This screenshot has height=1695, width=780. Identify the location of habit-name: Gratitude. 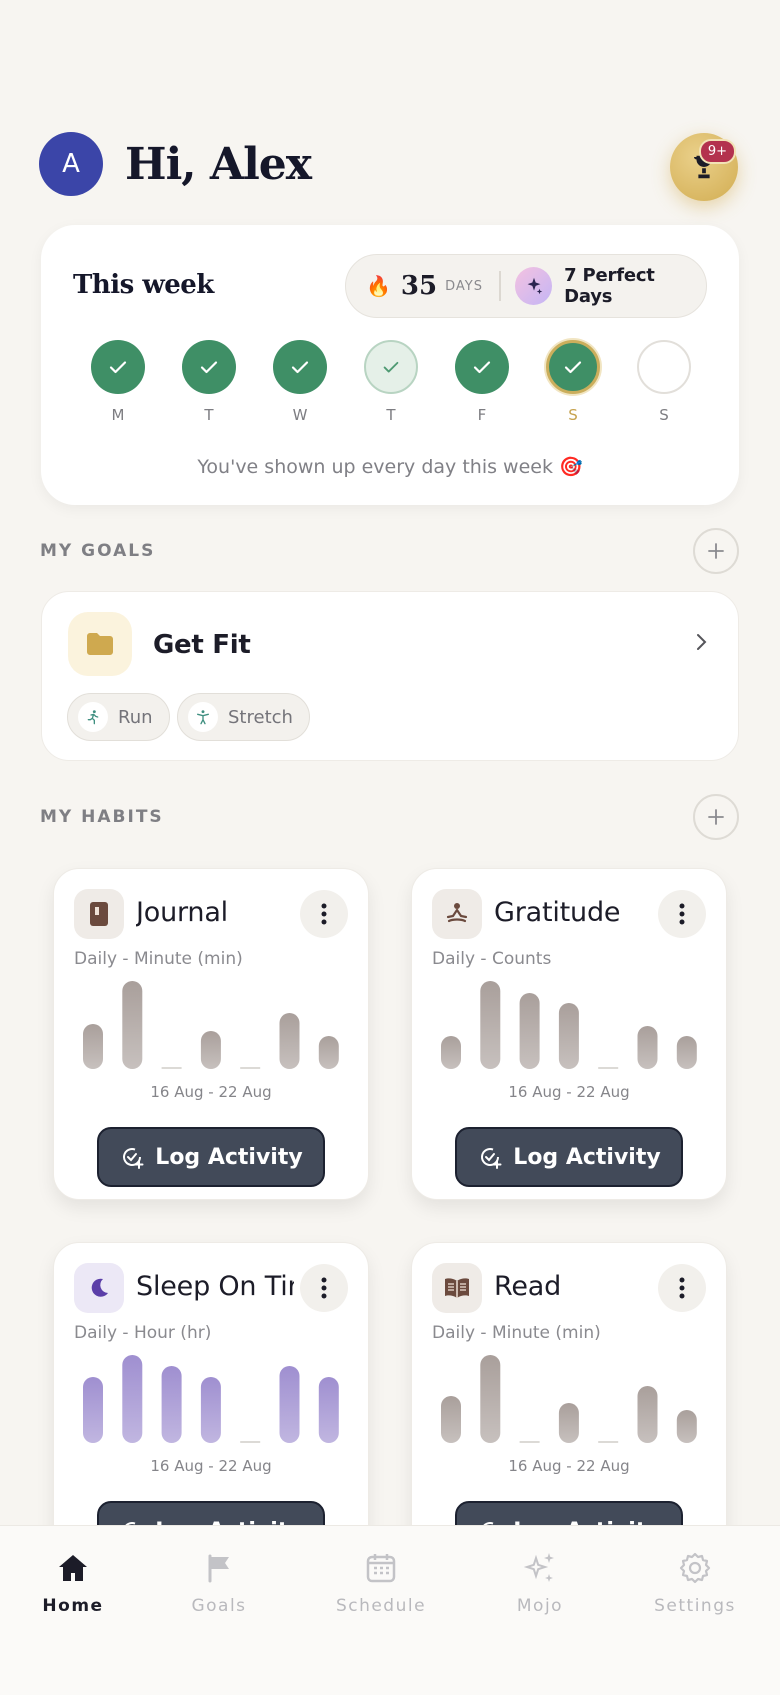
(557, 912).